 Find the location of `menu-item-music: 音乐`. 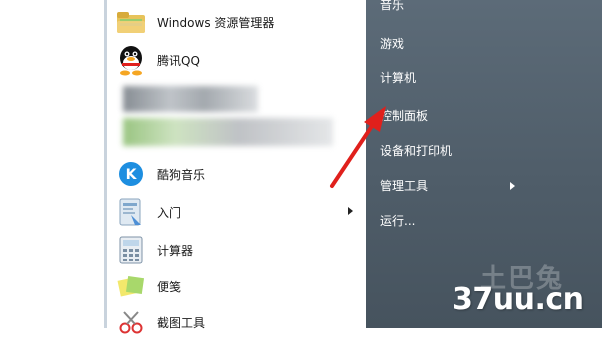

menu-item-music: 音乐 is located at coordinates (392, 6).